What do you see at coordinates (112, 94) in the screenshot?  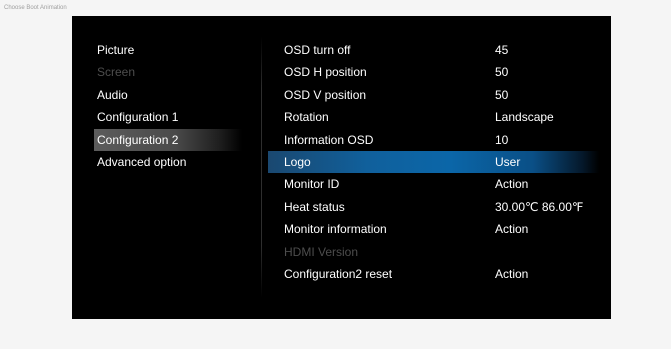 I see `menu-item-label: Audio` at bounding box center [112, 94].